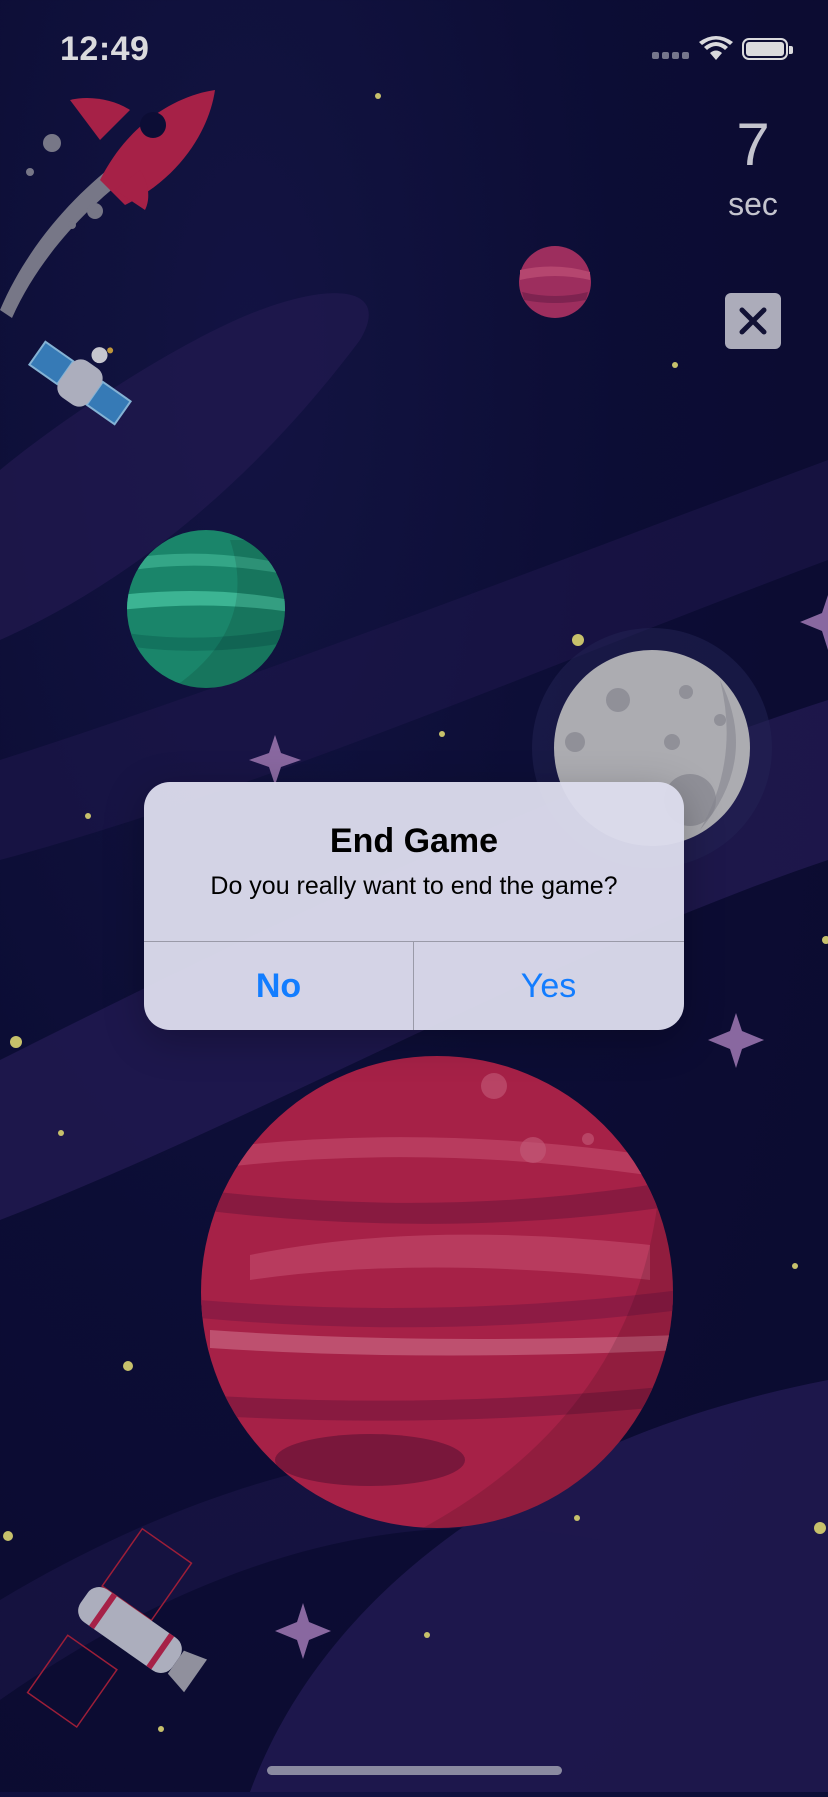  Describe the element at coordinates (414, 1770) in the screenshot. I see `home-indicator` at that location.